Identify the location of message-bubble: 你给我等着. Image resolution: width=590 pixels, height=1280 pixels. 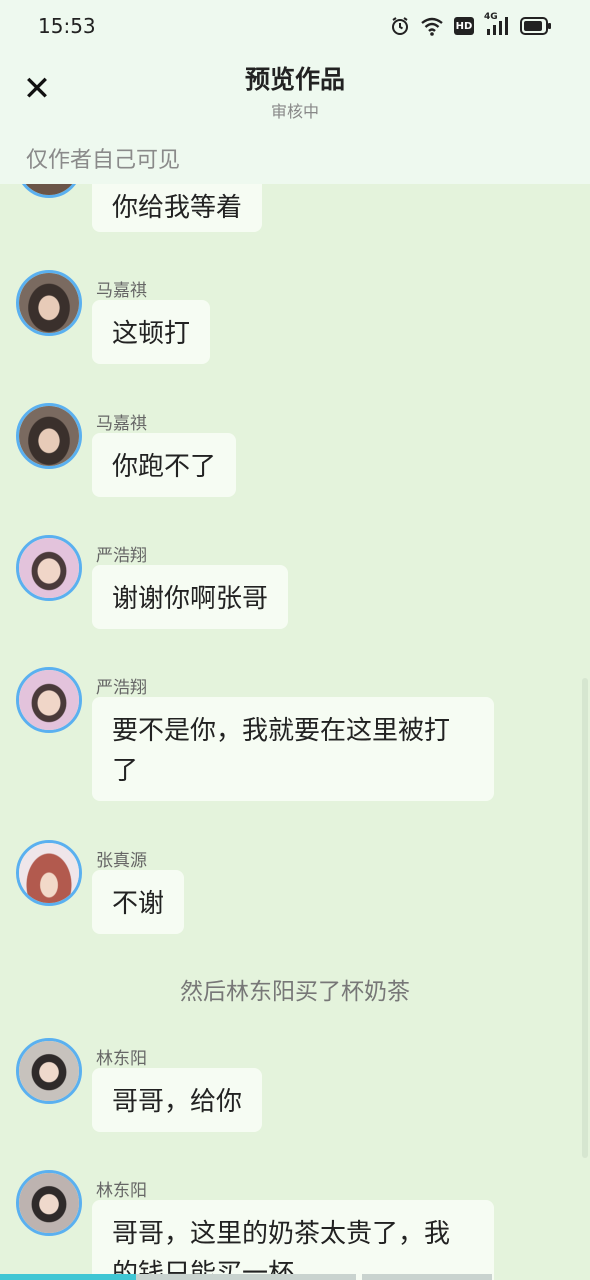
(177, 208).